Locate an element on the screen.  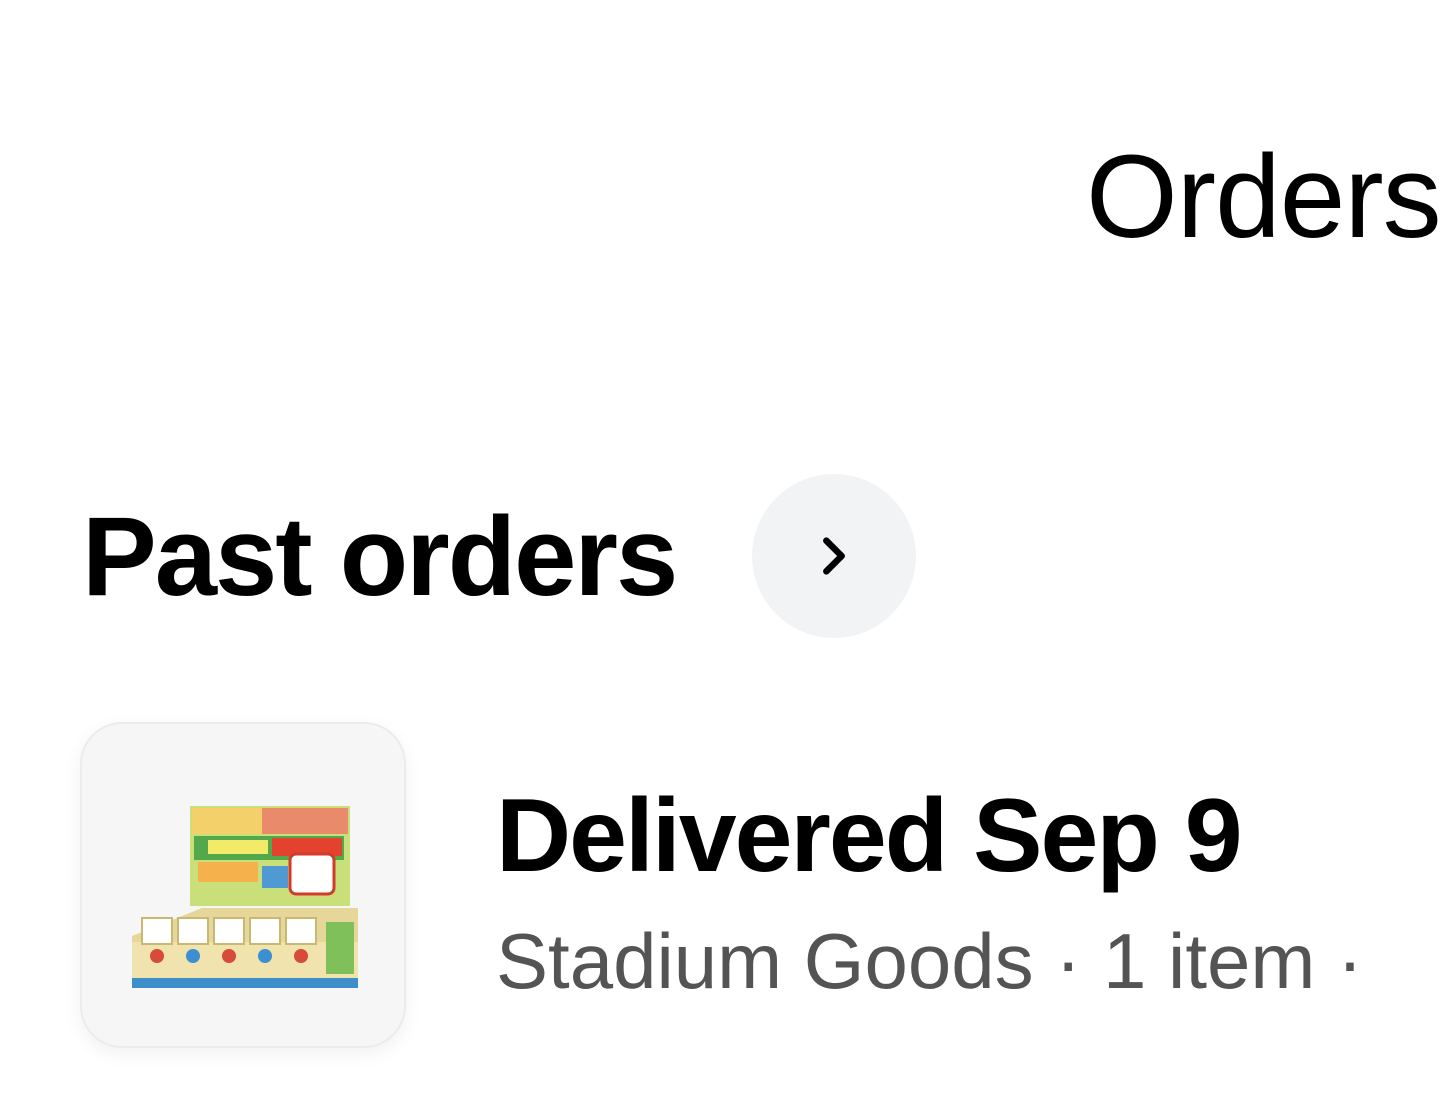
past-orders-header: Past orders is located at coordinates (380, 557).